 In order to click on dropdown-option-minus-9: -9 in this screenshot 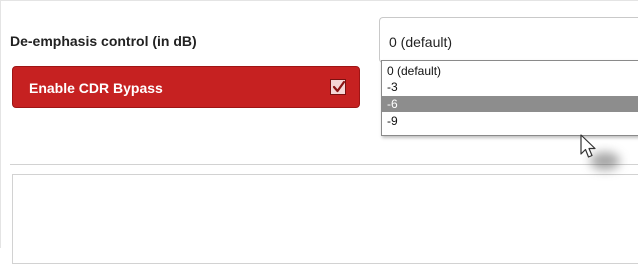, I will do `click(510, 121)`.